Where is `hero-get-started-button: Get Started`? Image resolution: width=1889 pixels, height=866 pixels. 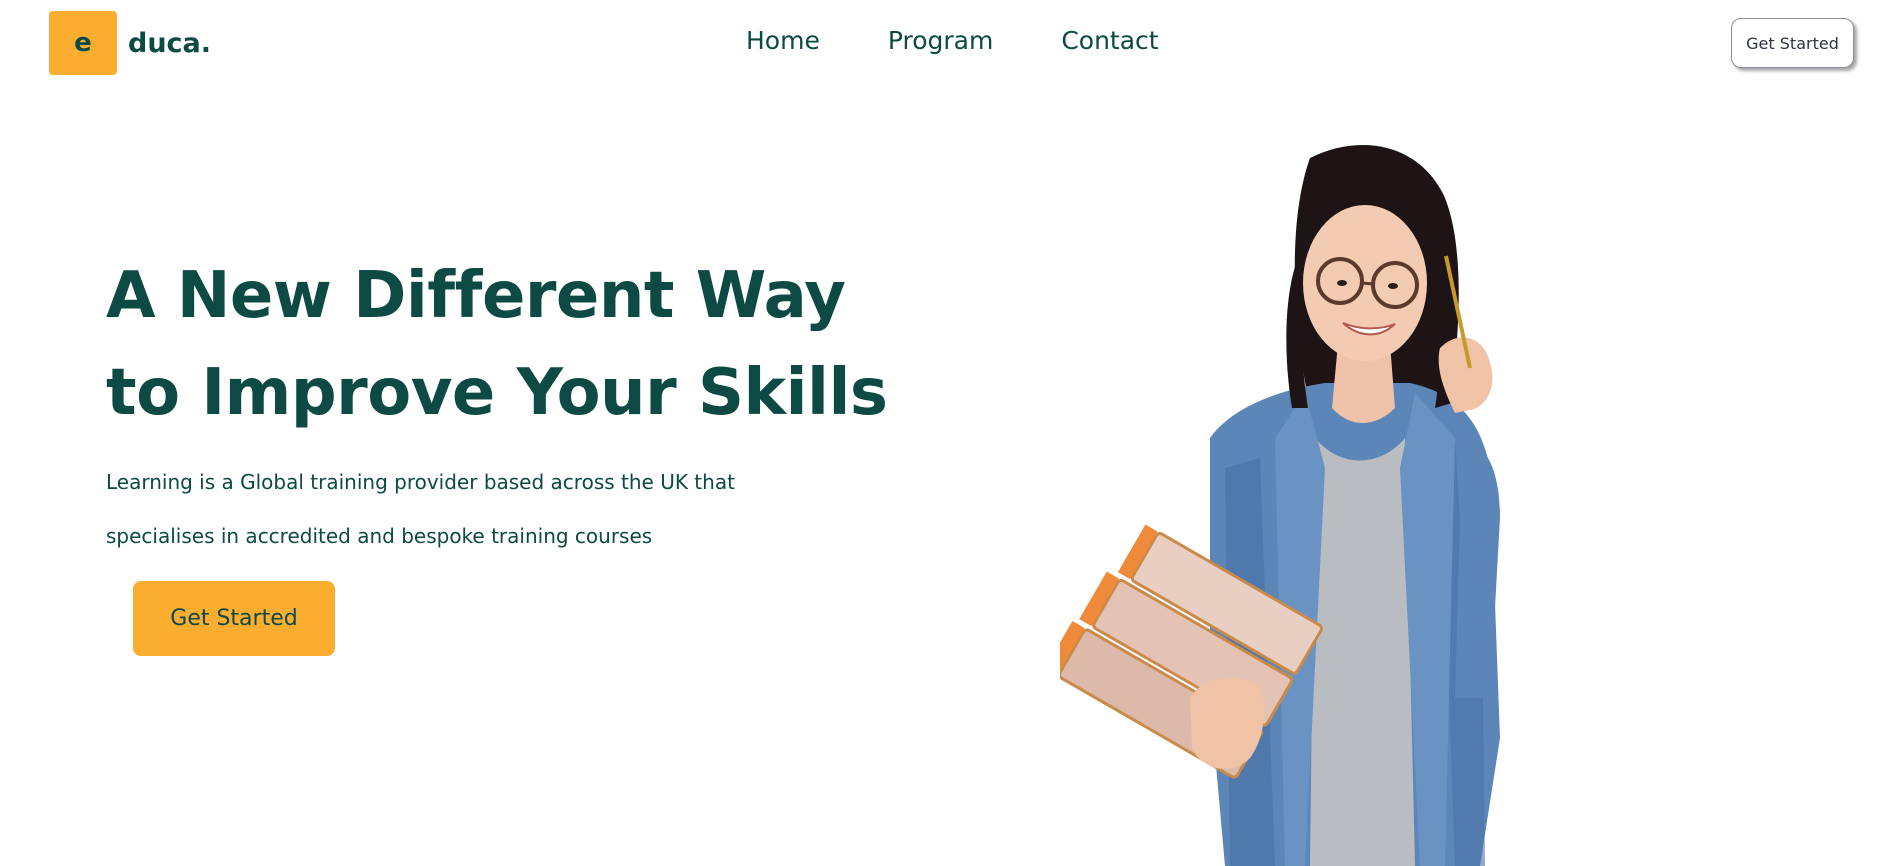 hero-get-started-button: Get Started is located at coordinates (234, 618).